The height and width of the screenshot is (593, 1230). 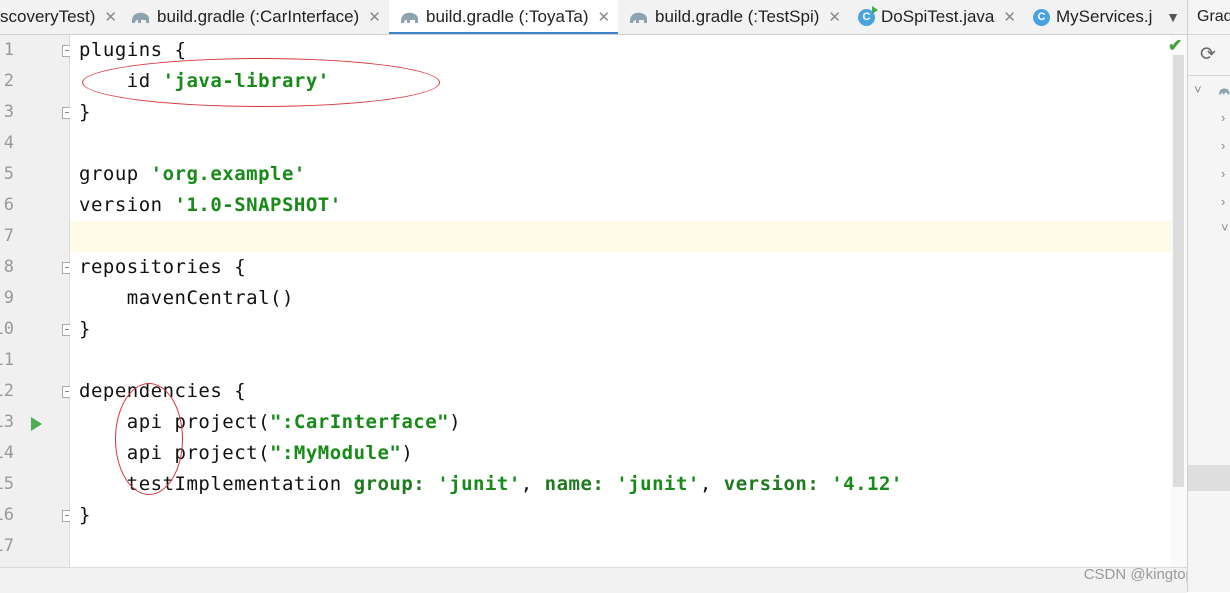 I want to click on line-number: 6, so click(x=8, y=205).